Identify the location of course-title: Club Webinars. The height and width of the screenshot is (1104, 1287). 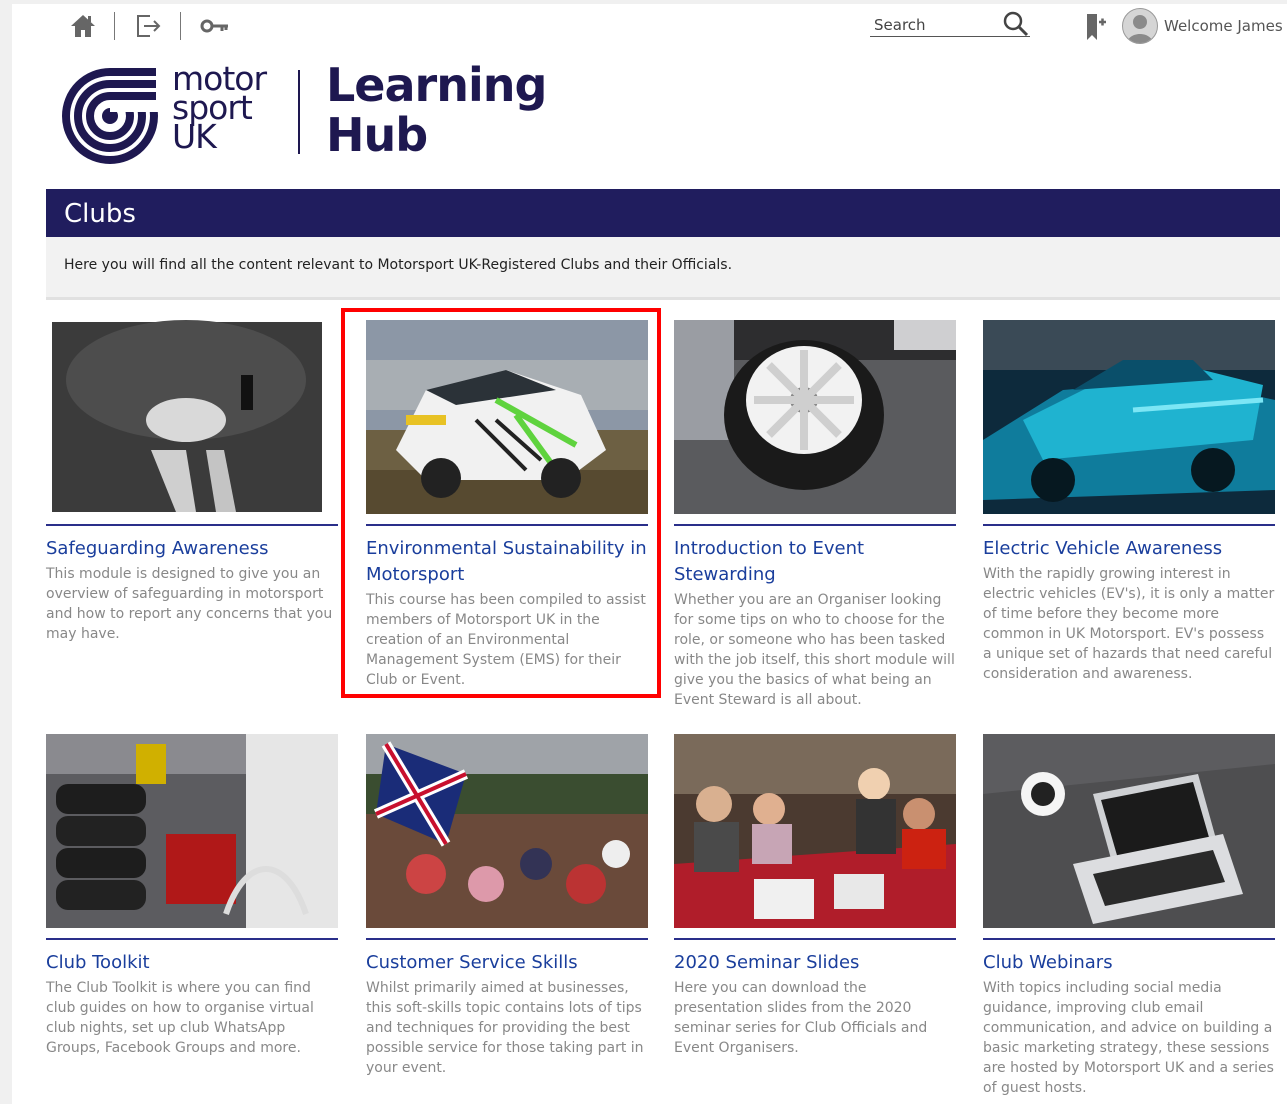
(1129, 963).